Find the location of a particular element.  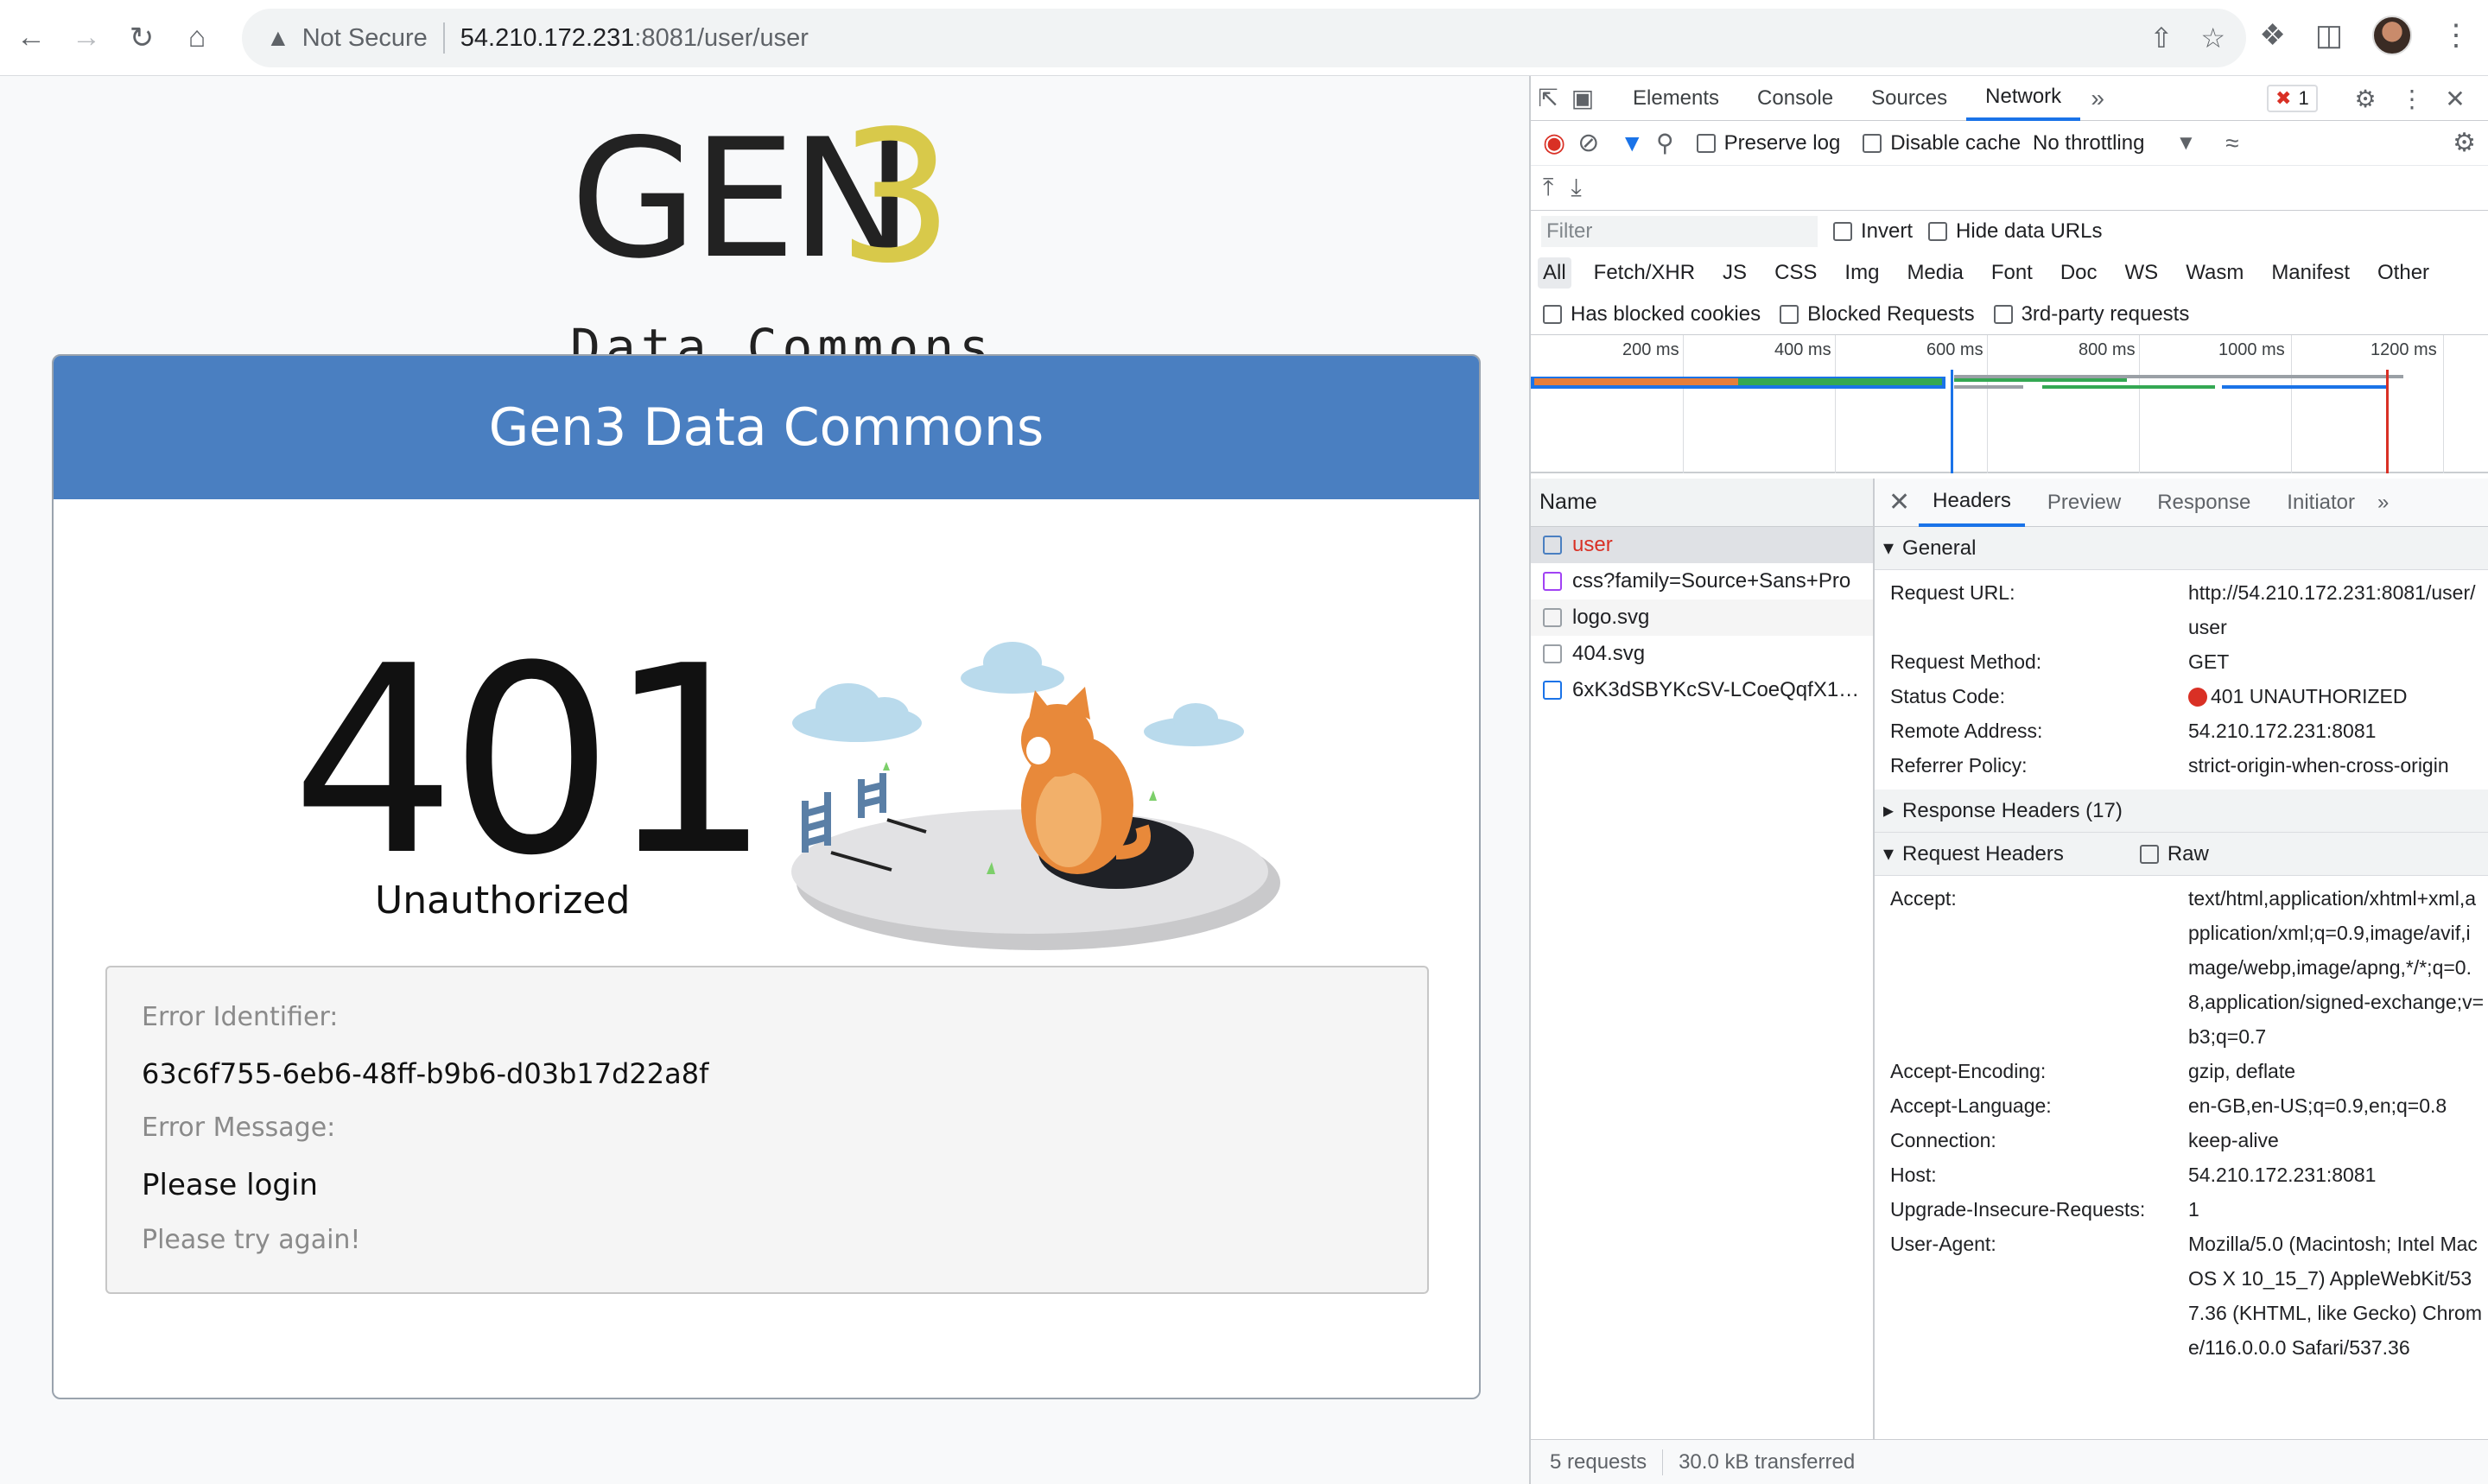

import-har-icon: ⤒ is located at coordinates (1548, 188).